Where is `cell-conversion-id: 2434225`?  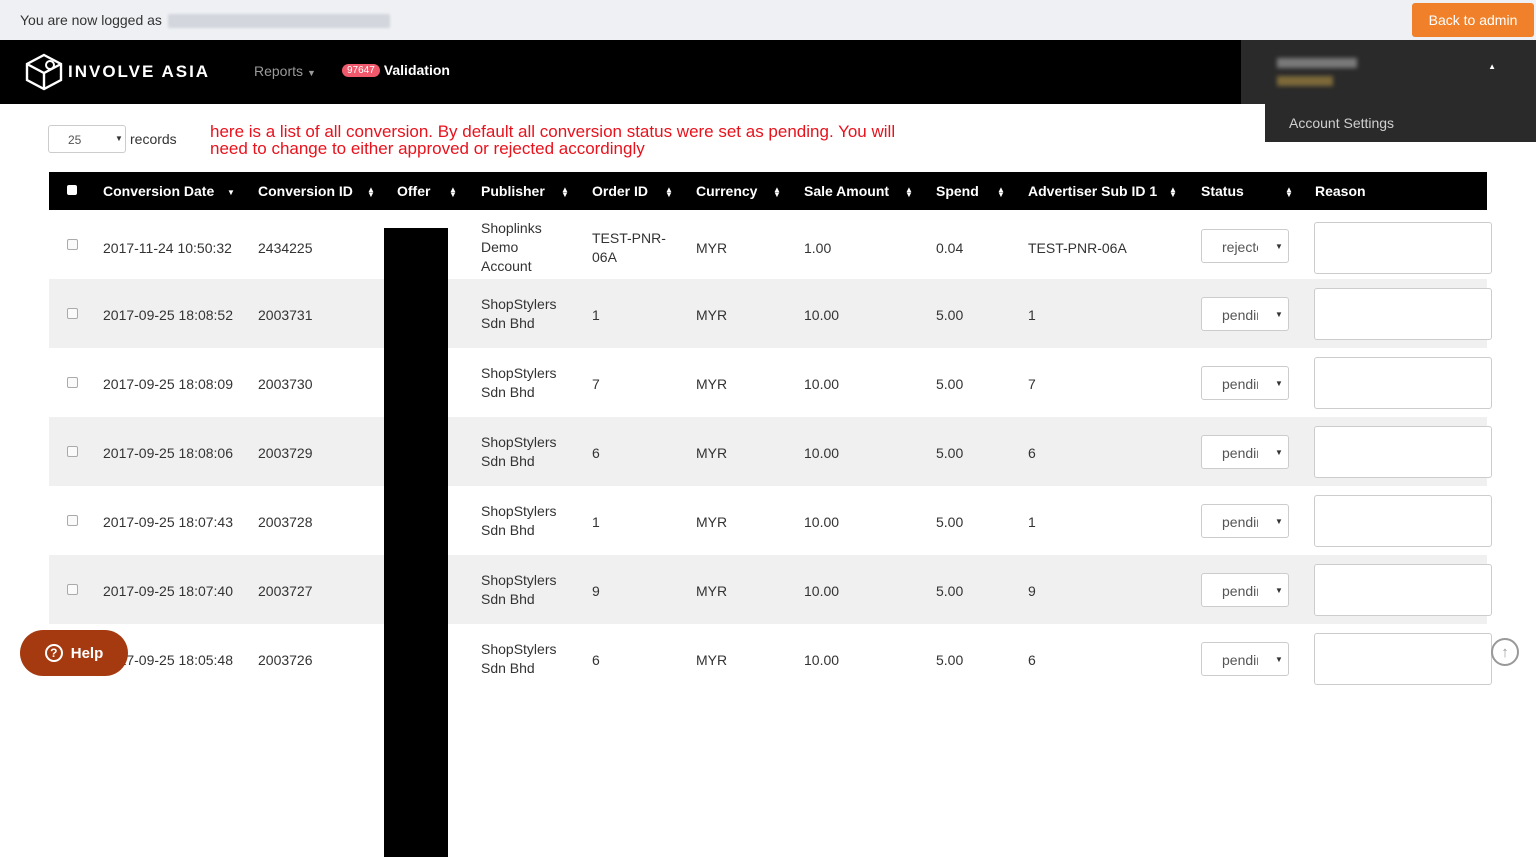 cell-conversion-id: 2434225 is located at coordinates (285, 248).